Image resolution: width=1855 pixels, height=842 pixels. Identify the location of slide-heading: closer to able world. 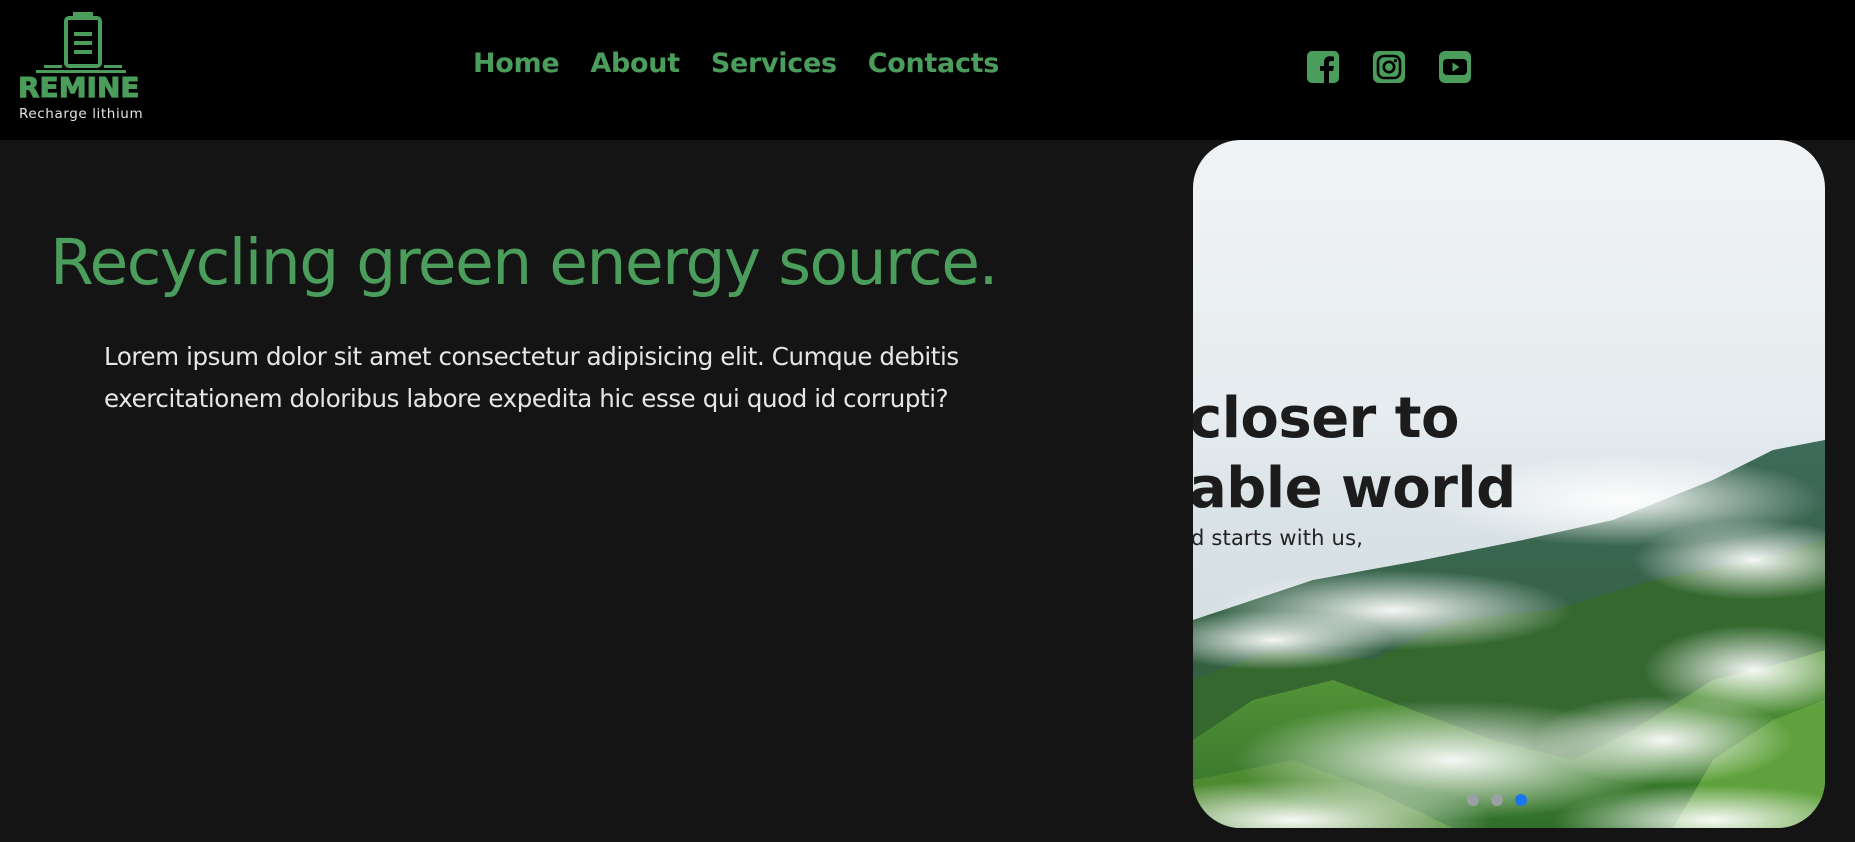
(1354, 454).